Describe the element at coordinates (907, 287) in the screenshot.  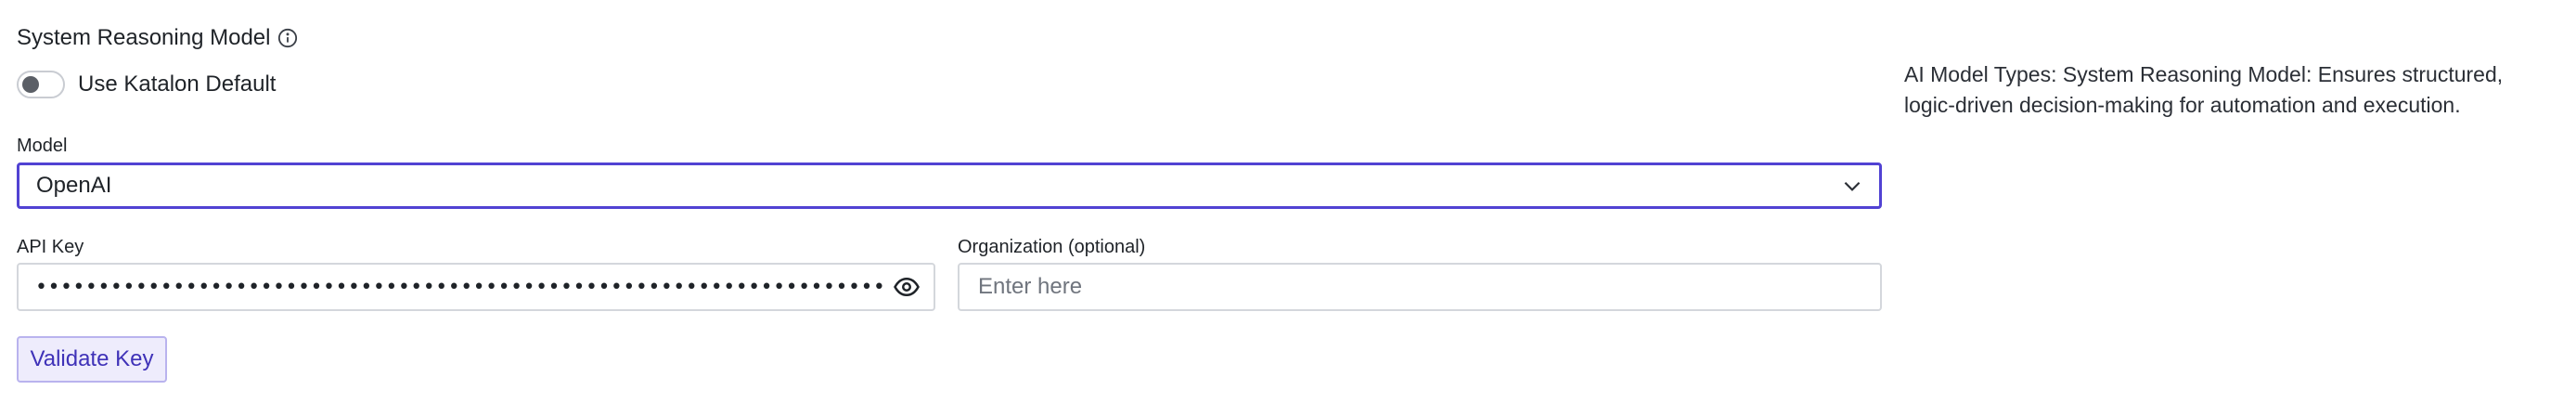
I see `eye-icon` at that location.